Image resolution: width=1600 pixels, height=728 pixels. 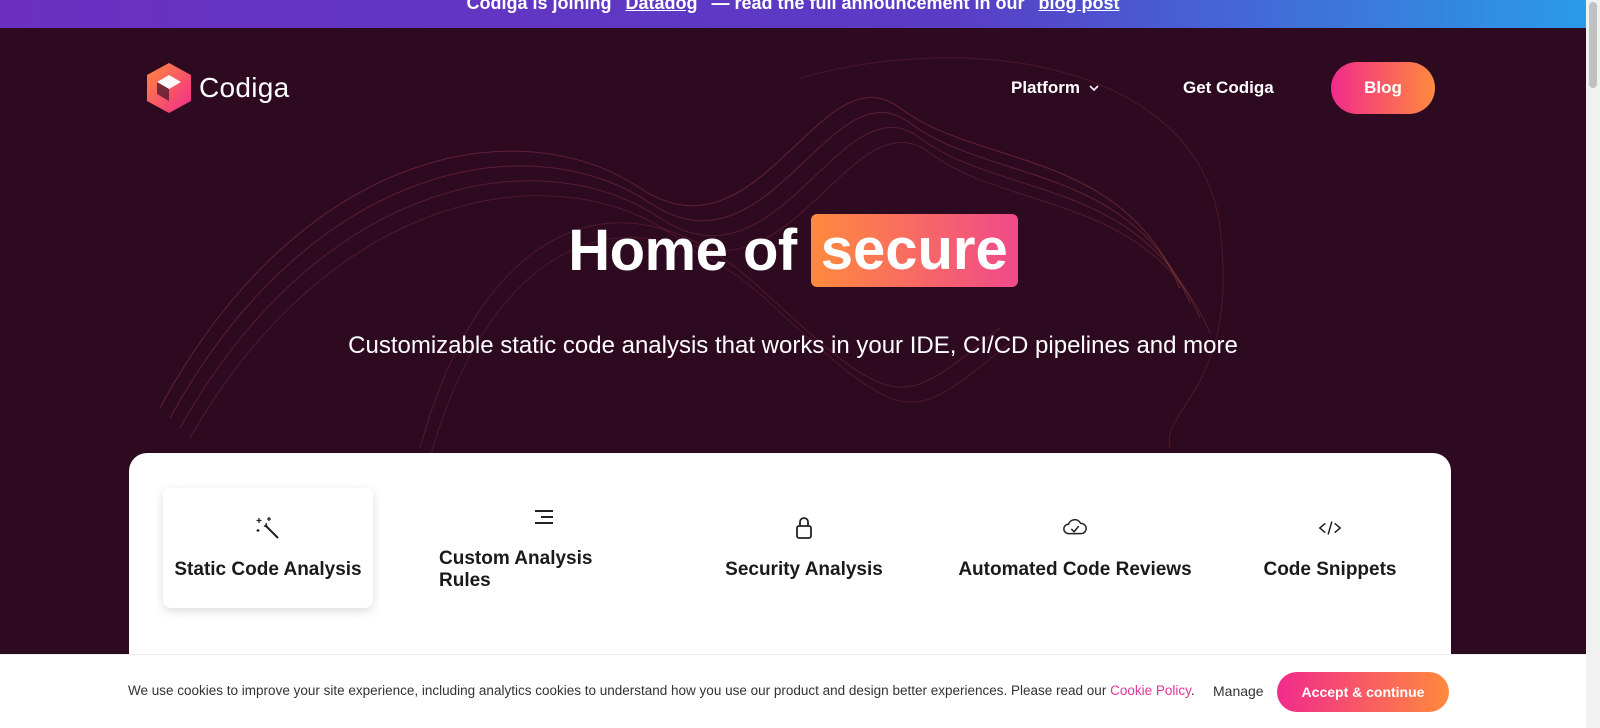 I want to click on nav-platform-label: Platform, so click(x=1045, y=87).